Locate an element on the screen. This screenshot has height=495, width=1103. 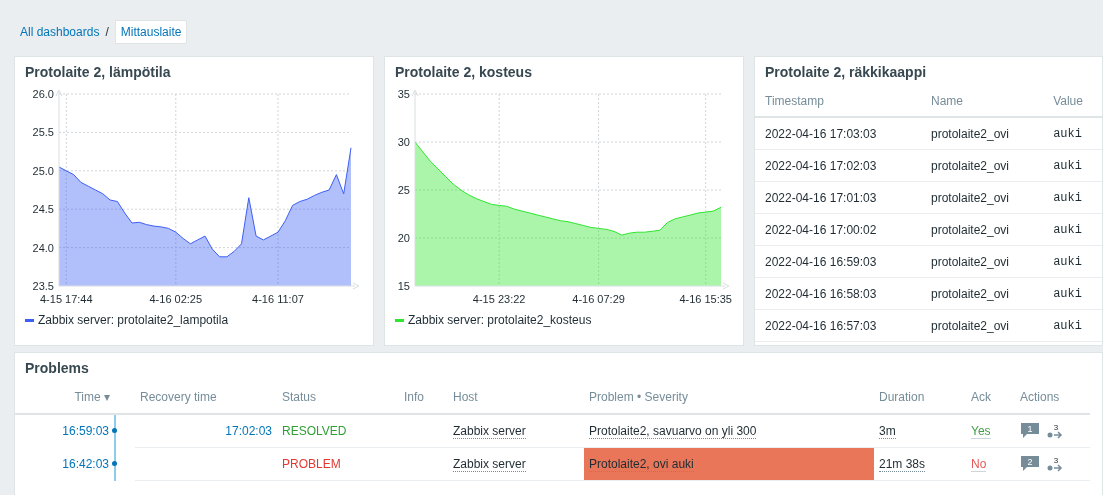
axis-label: 20 is located at coordinates (403, 238).